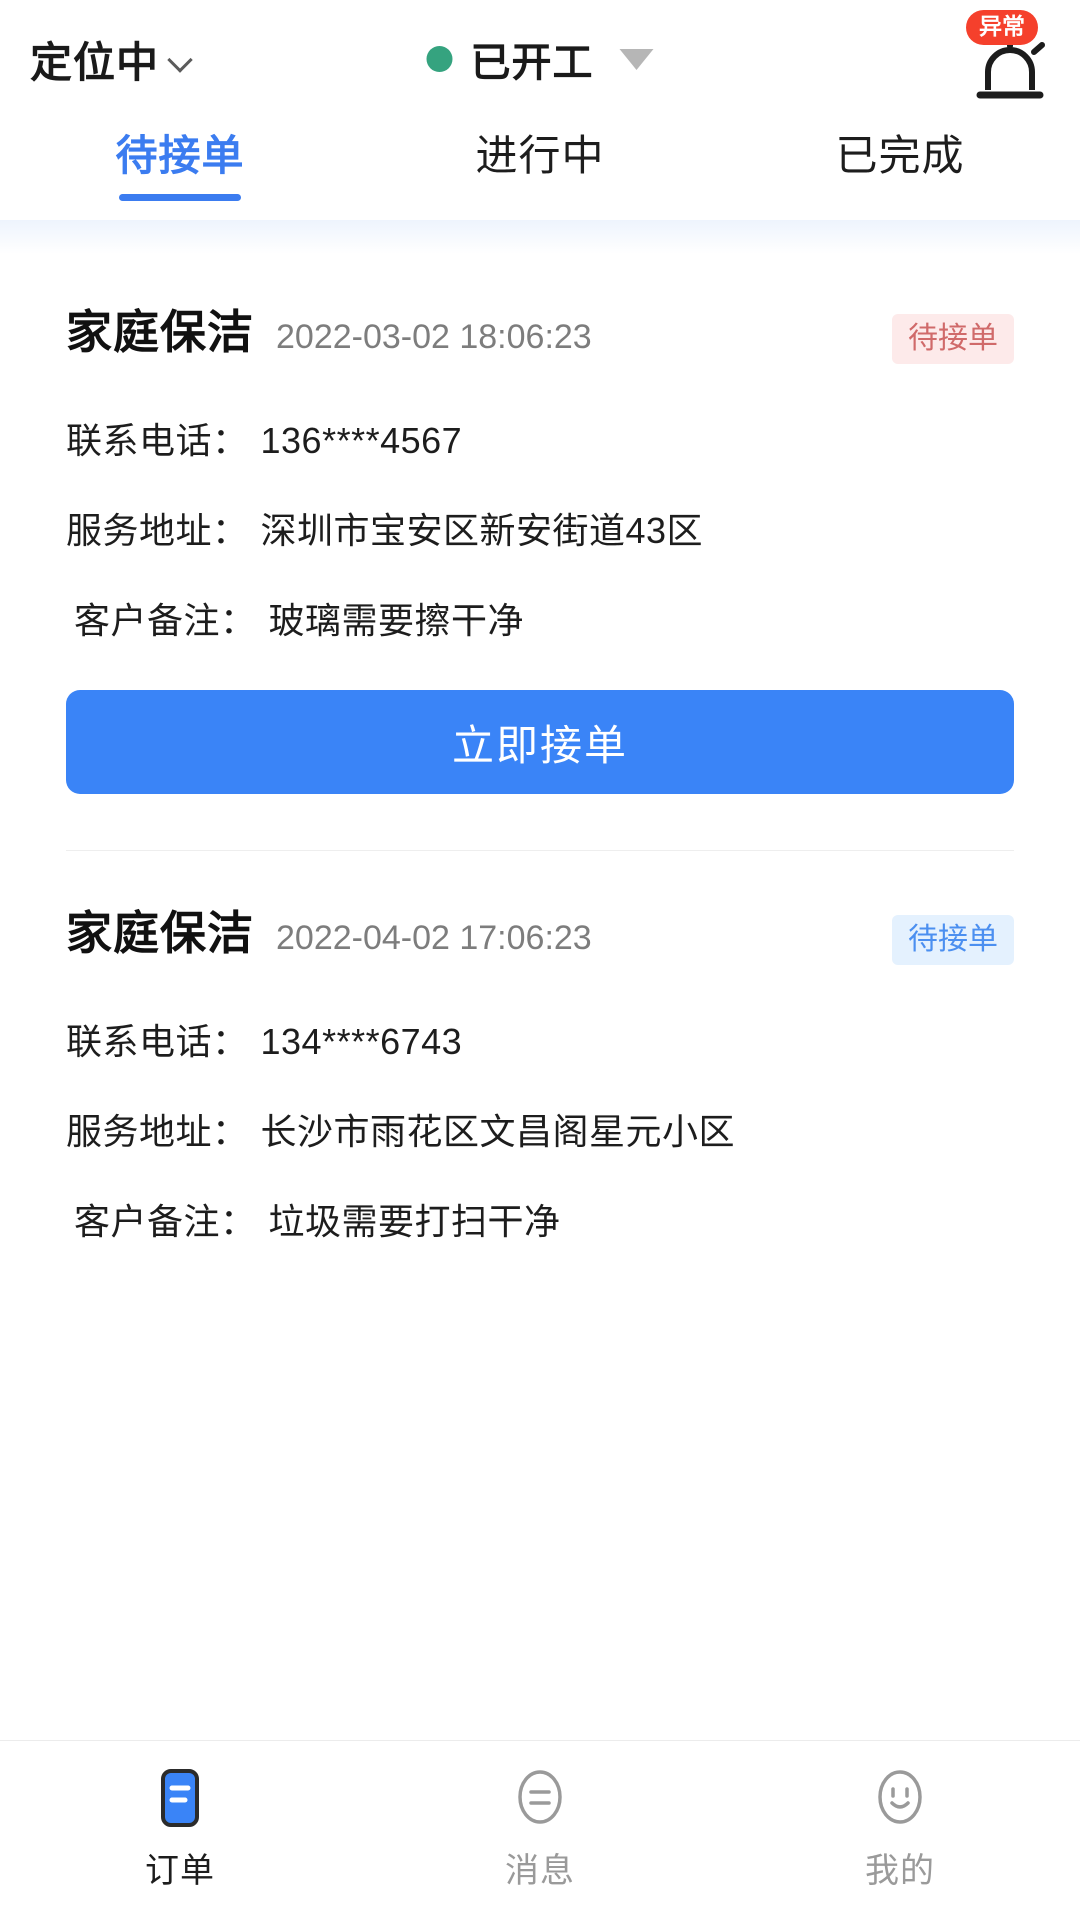 The height and width of the screenshot is (1920, 1080). What do you see at coordinates (482, 530) in the screenshot?
I see `order-address-value: 深圳市宝安区新安街道43区` at bounding box center [482, 530].